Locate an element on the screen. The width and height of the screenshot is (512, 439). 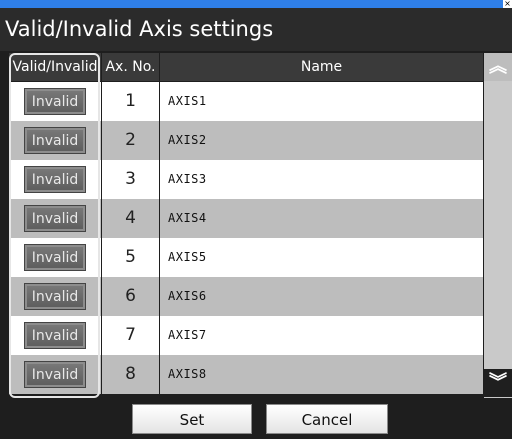
axis-name: AXIS3 is located at coordinates (321, 179).